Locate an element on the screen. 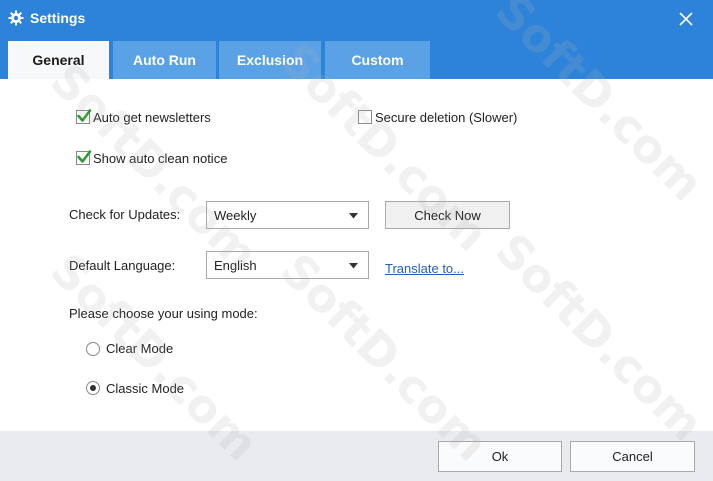 This screenshot has height=481, width=713. tab-auto-run: Auto Run is located at coordinates (164, 60).